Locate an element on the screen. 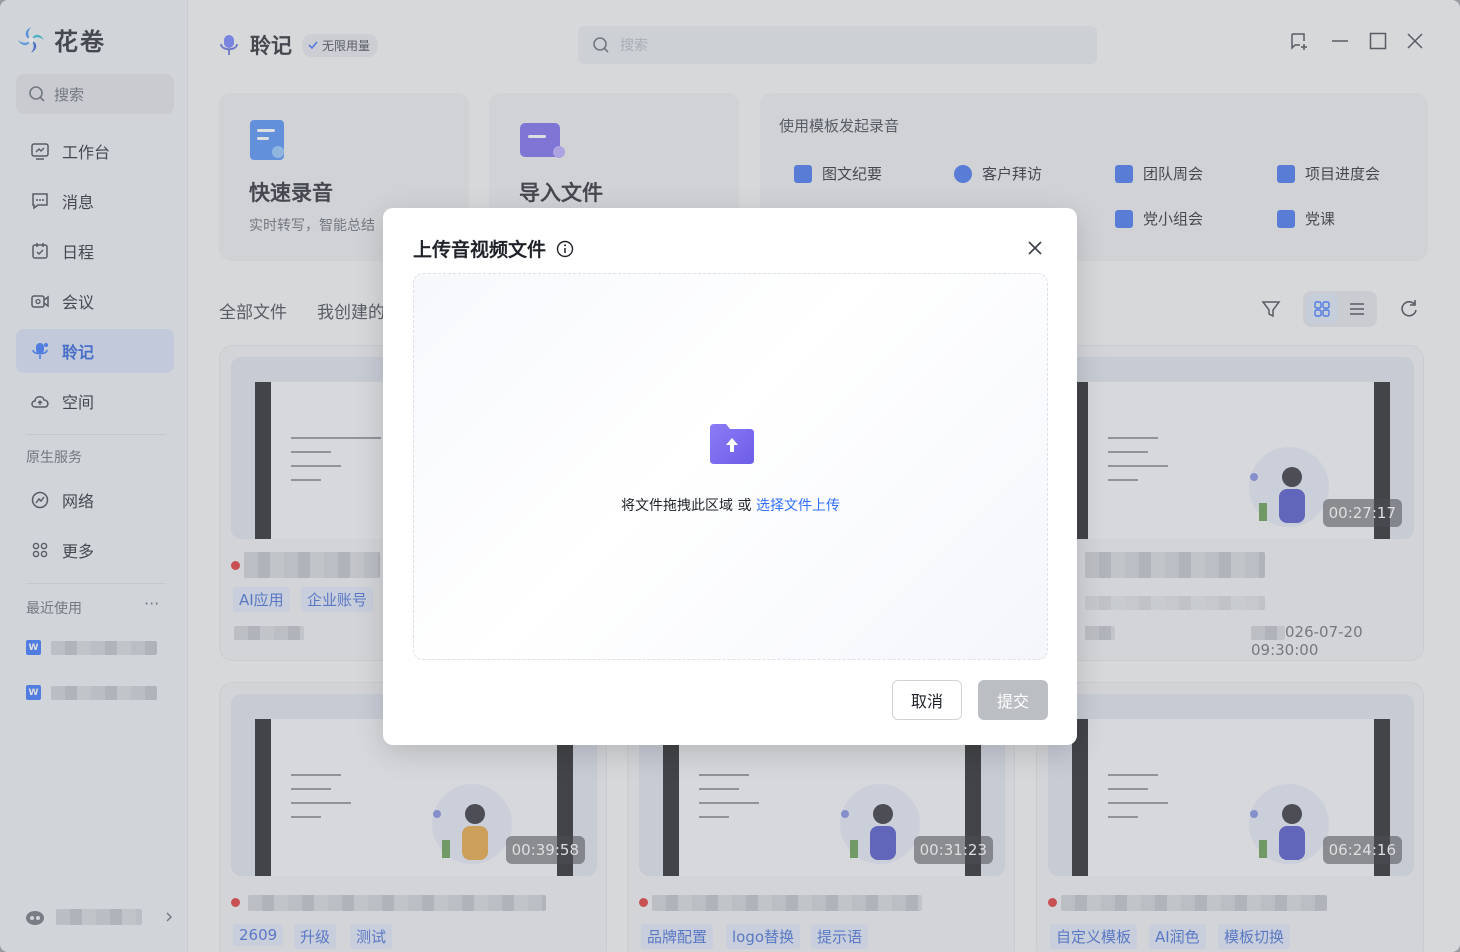 This screenshot has width=1460, height=952. submit-button: 提交 is located at coordinates (1013, 700).